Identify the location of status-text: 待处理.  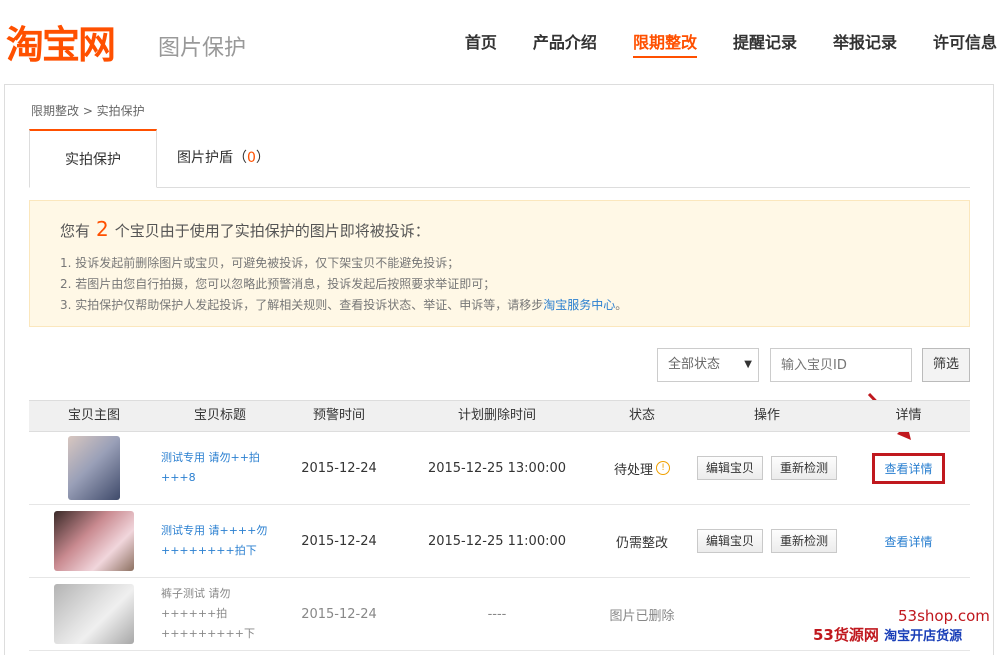
(633, 470).